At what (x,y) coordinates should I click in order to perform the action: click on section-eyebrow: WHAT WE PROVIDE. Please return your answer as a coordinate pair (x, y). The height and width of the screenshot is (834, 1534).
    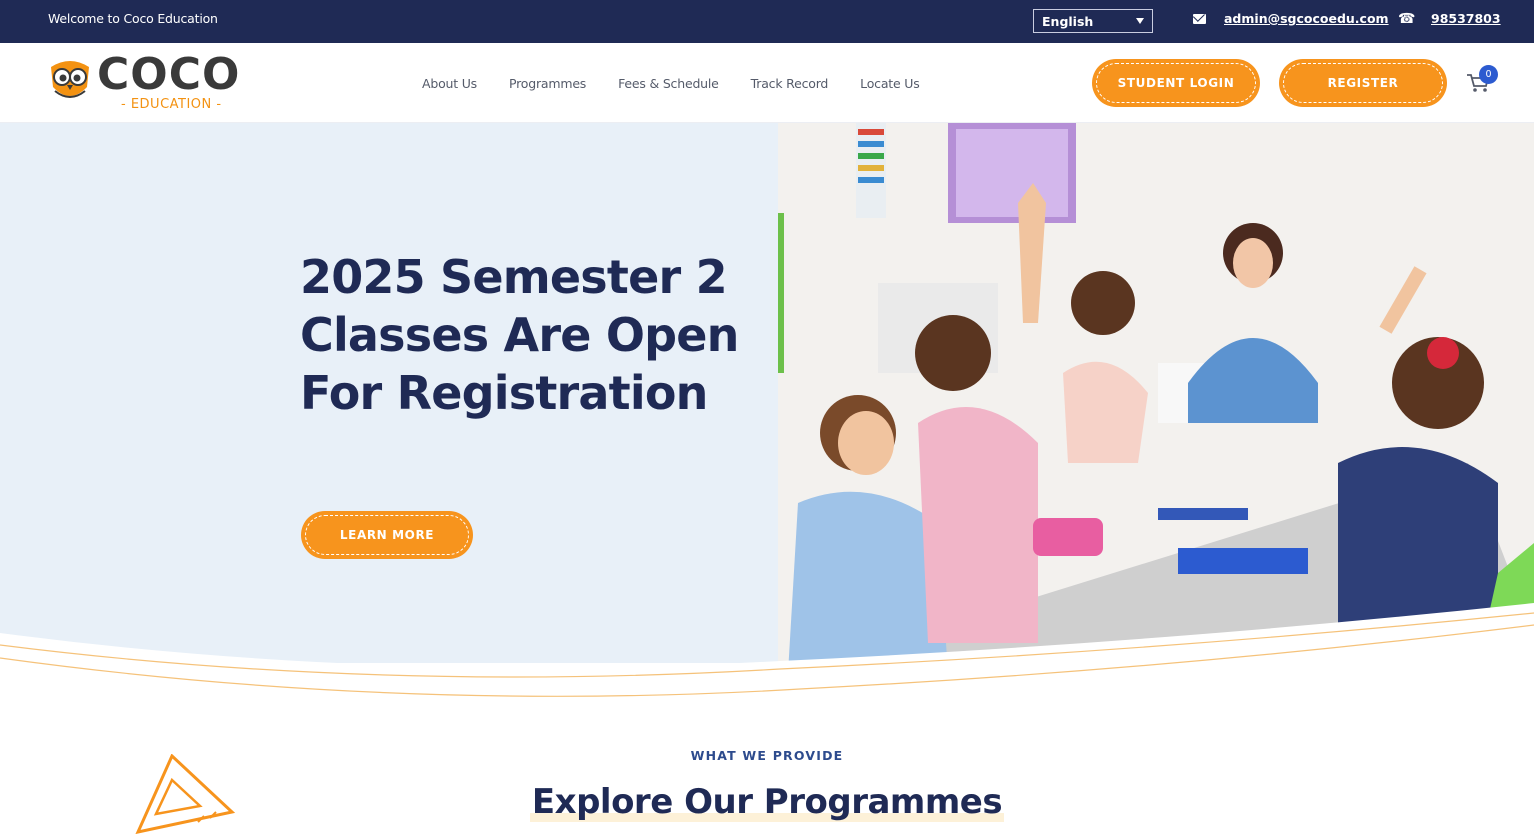
    Looking at the image, I should click on (767, 755).